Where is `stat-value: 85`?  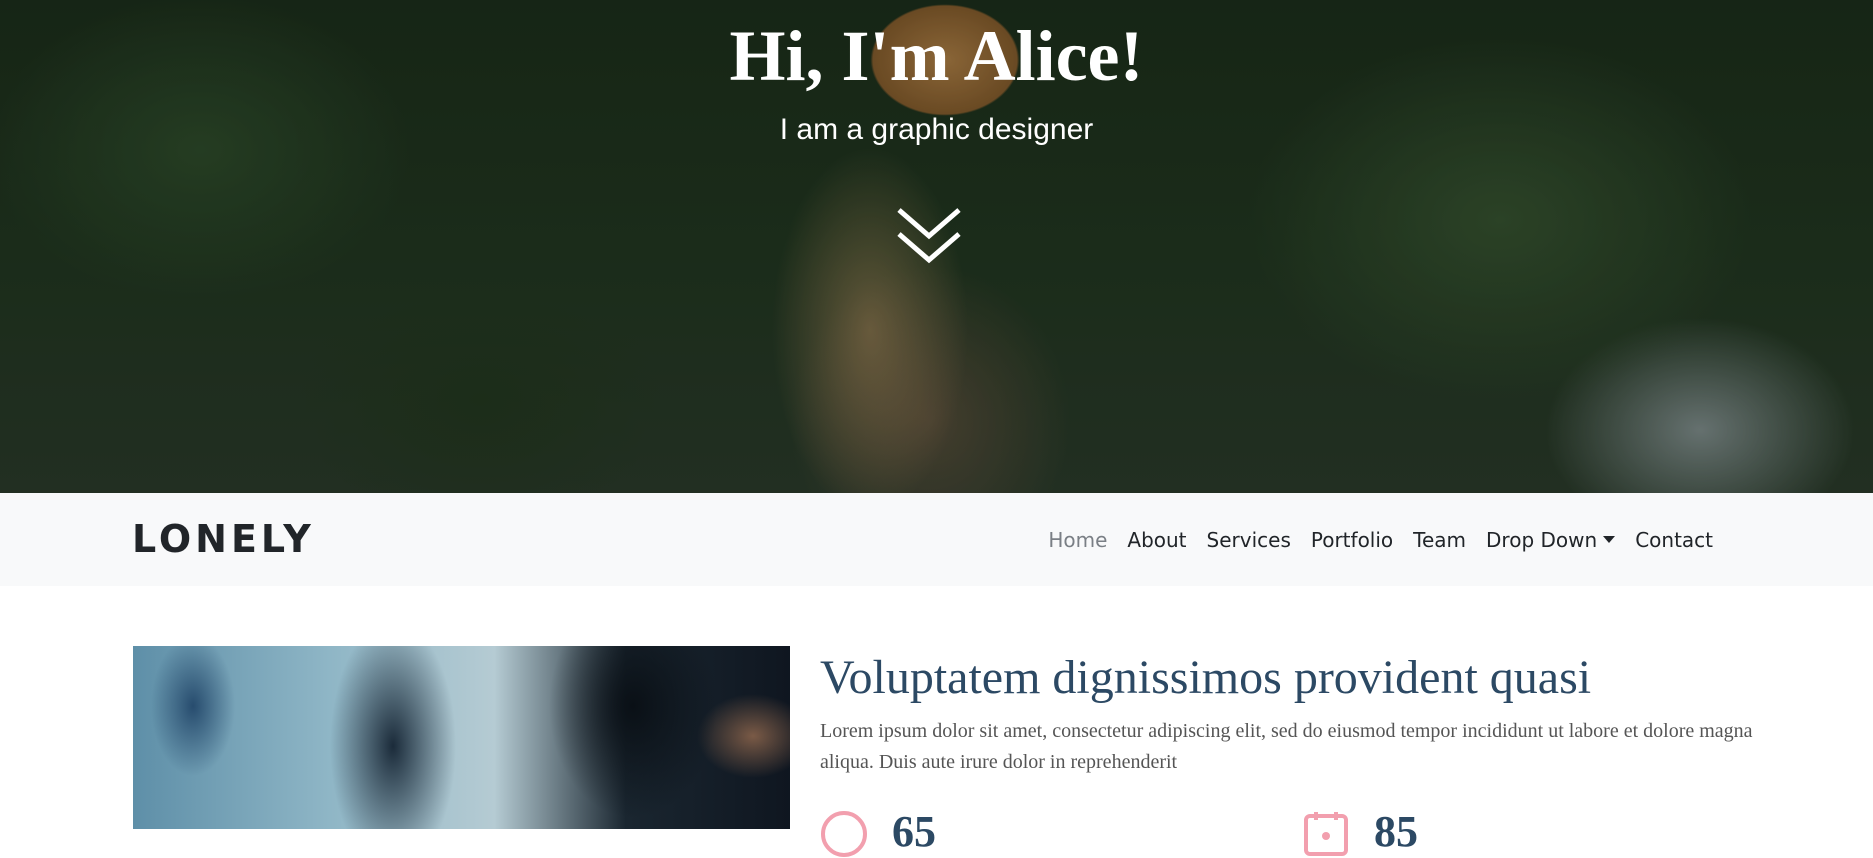 stat-value: 85 is located at coordinates (1396, 831).